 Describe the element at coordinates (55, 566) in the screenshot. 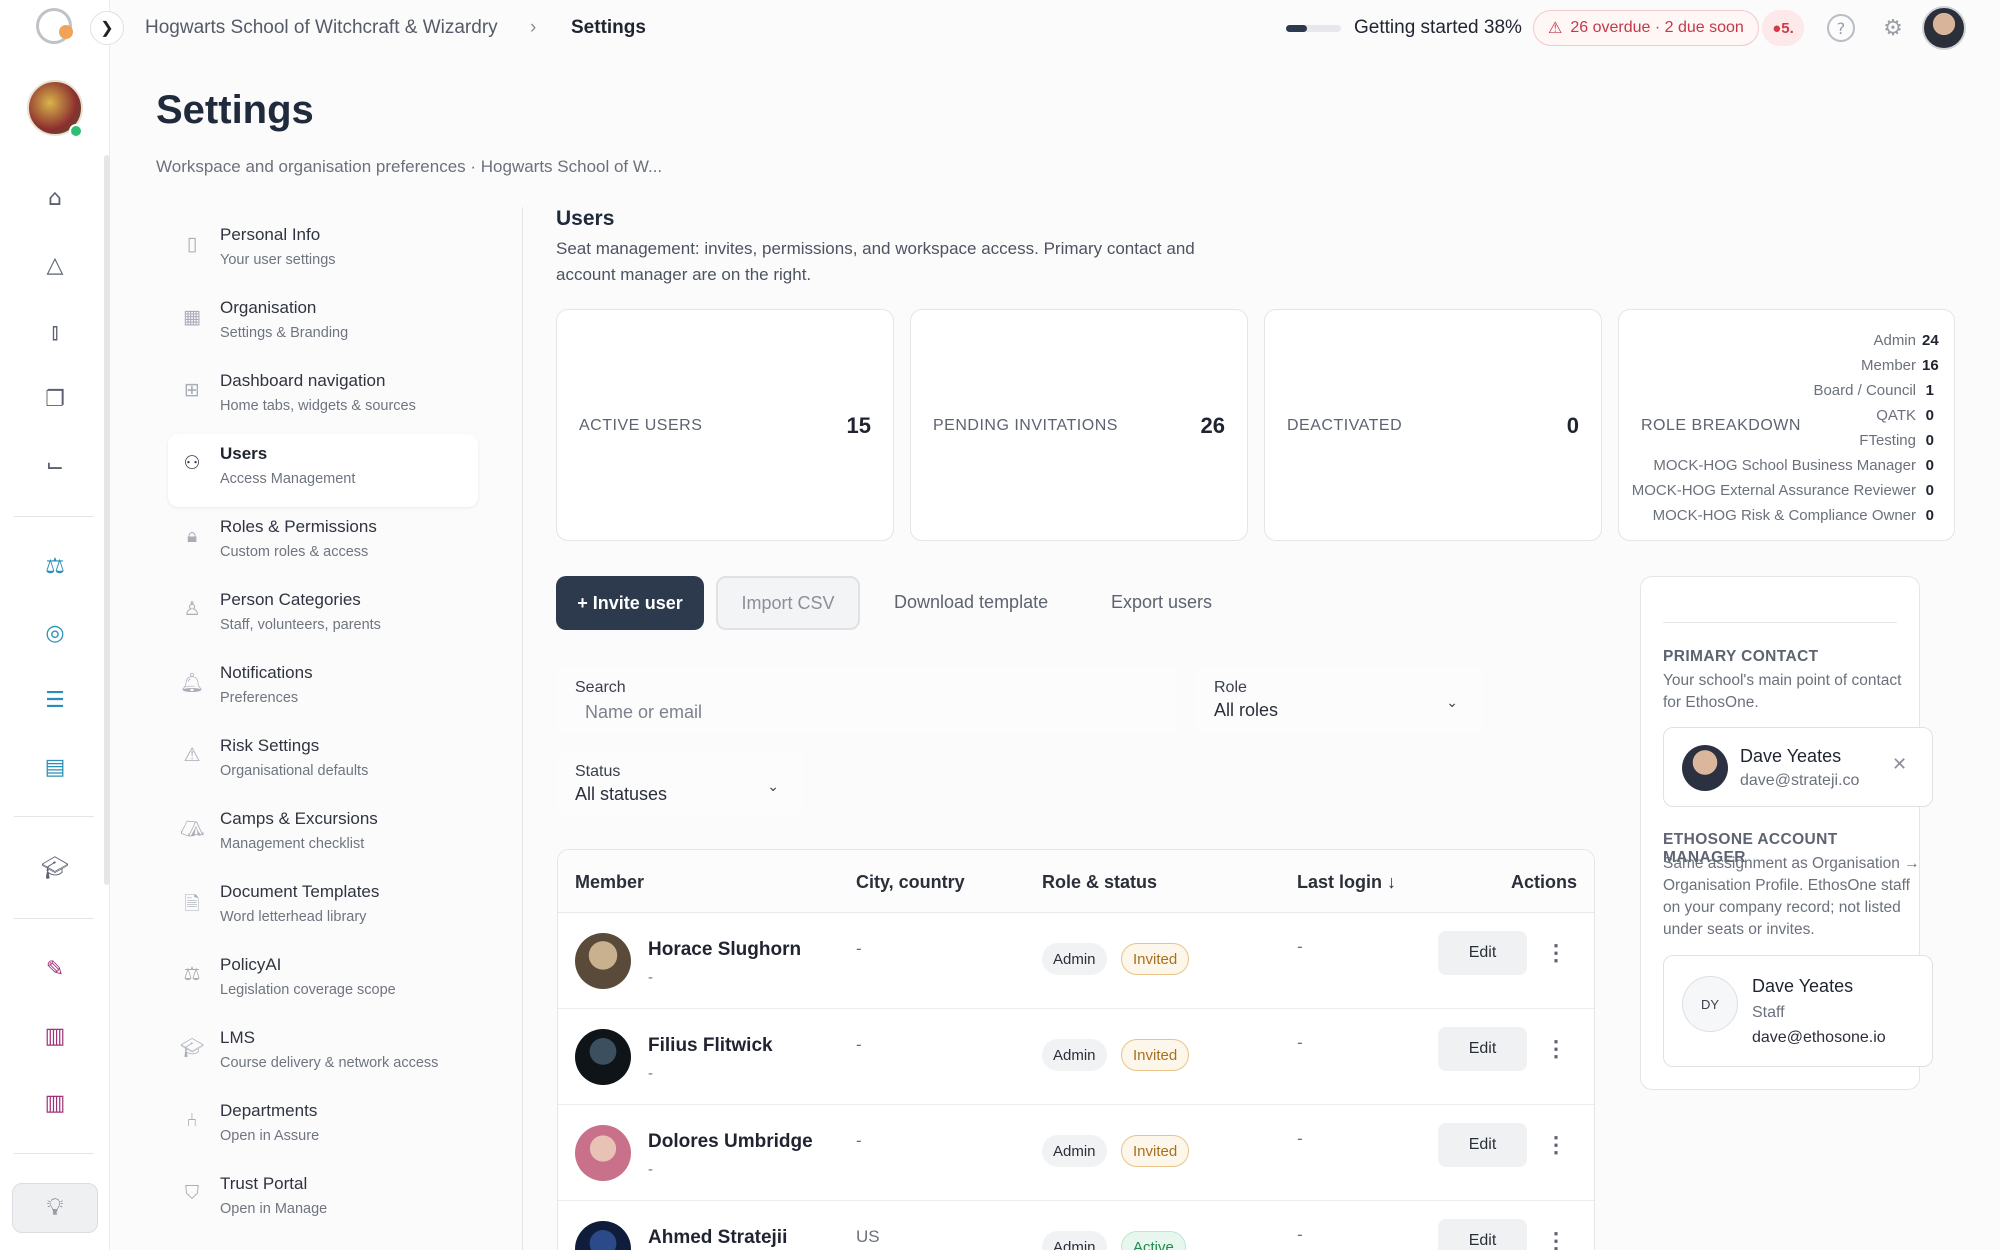

I see `scales-icon: ⚖` at that location.